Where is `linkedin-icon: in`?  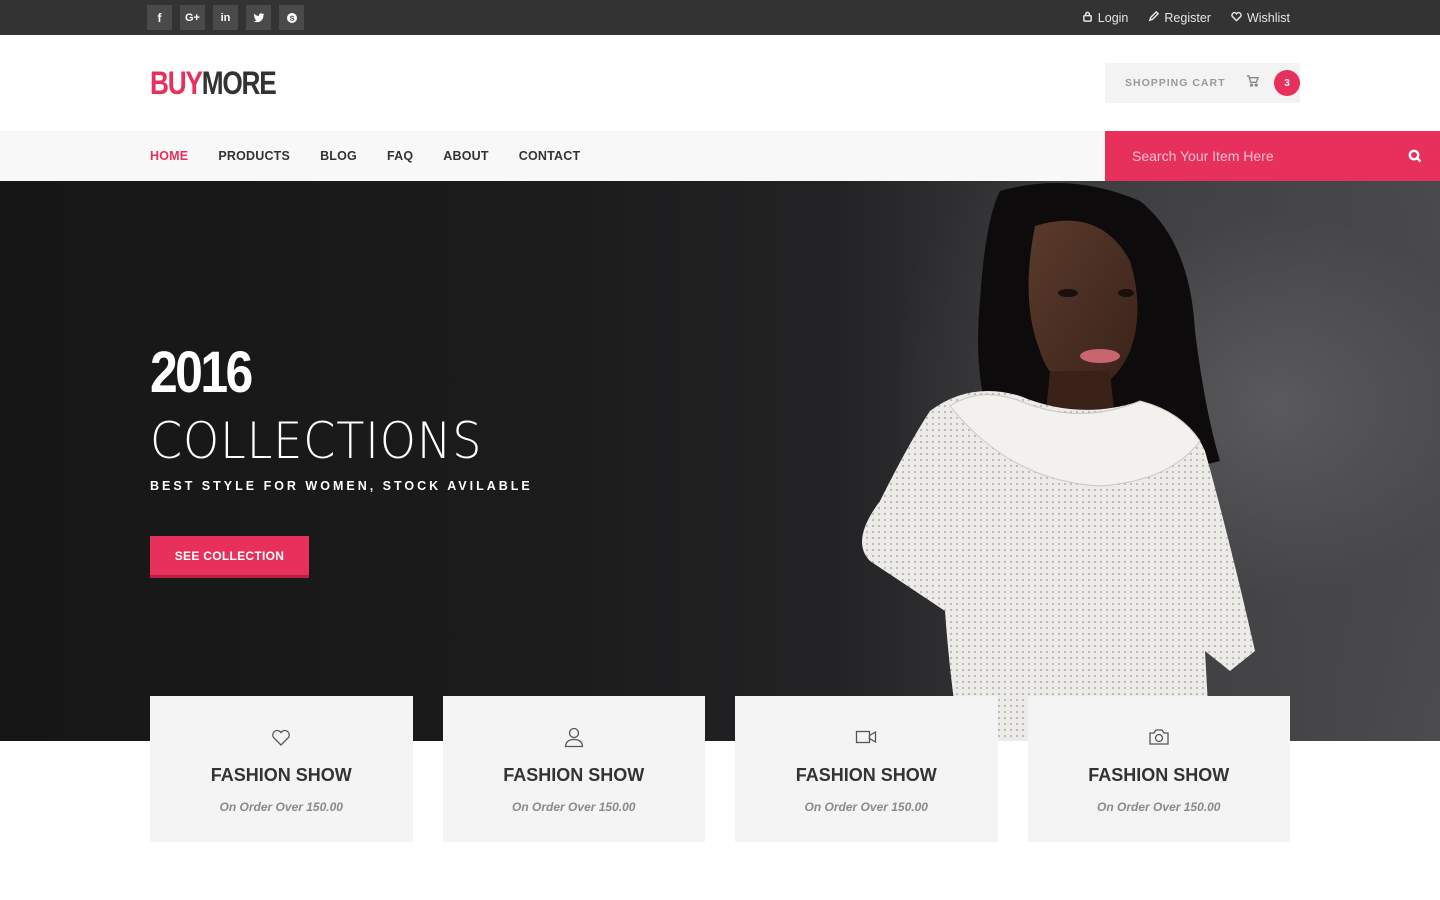
linkedin-icon: in is located at coordinates (225, 17).